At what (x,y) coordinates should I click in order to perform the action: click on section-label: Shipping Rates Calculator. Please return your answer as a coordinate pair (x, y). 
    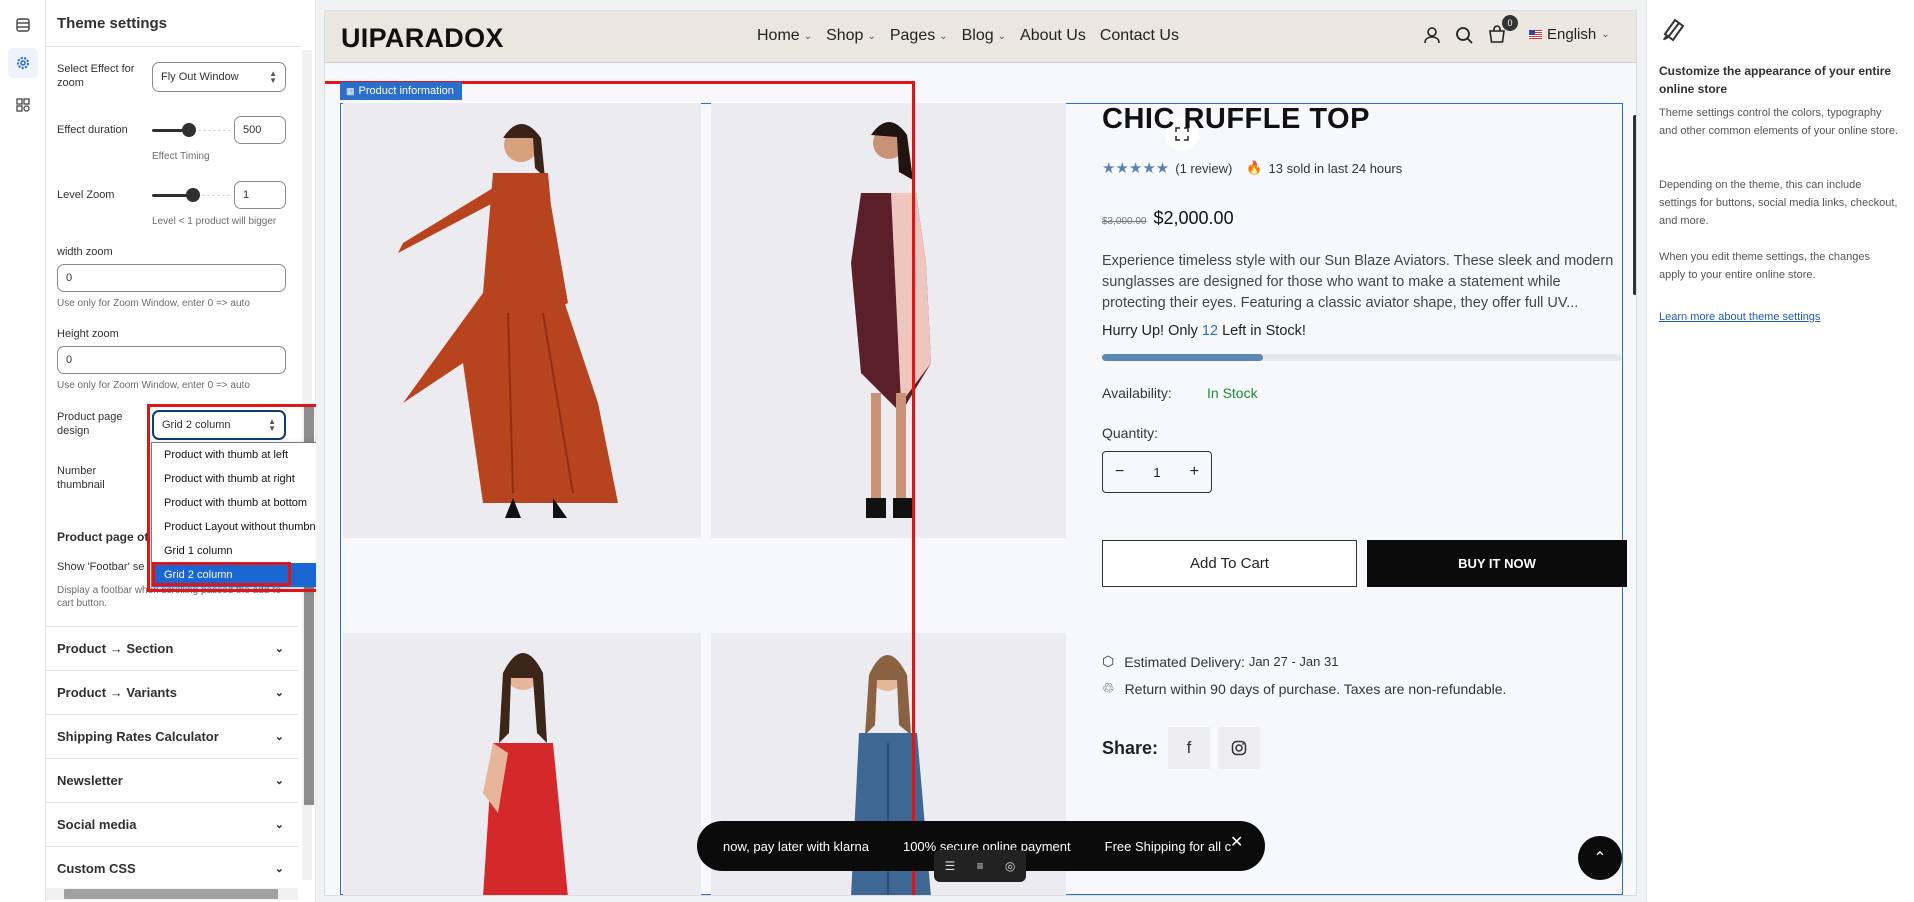
    Looking at the image, I should click on (138, 736).